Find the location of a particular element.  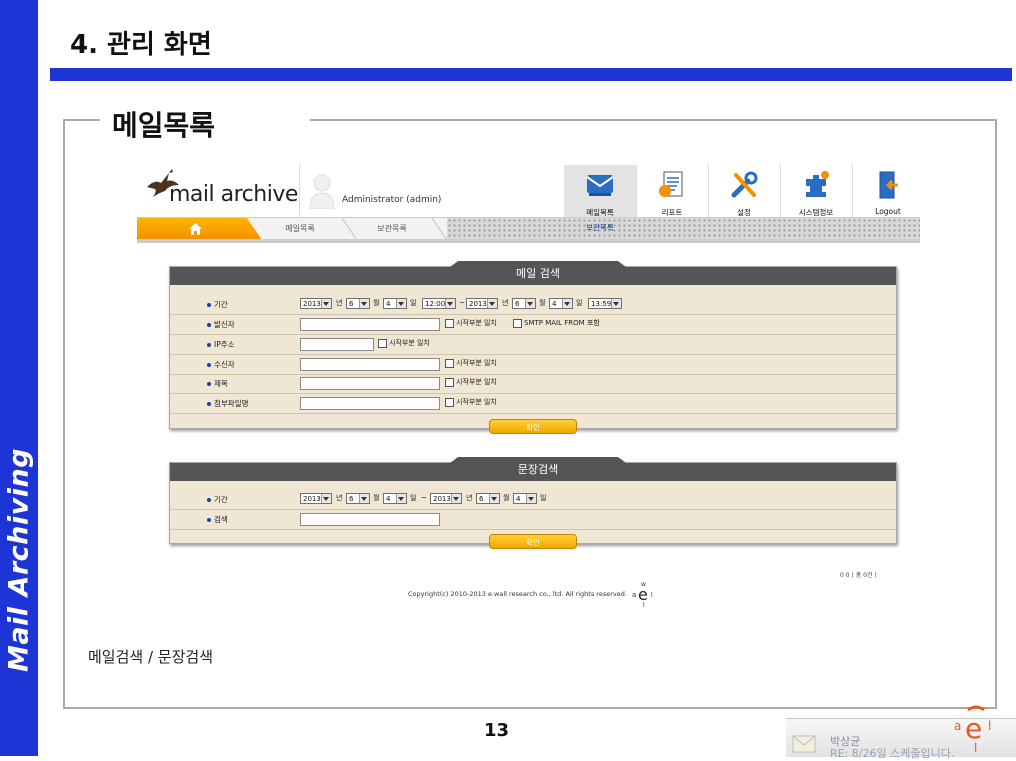

recipient-input is located at coordinates (370, 364).